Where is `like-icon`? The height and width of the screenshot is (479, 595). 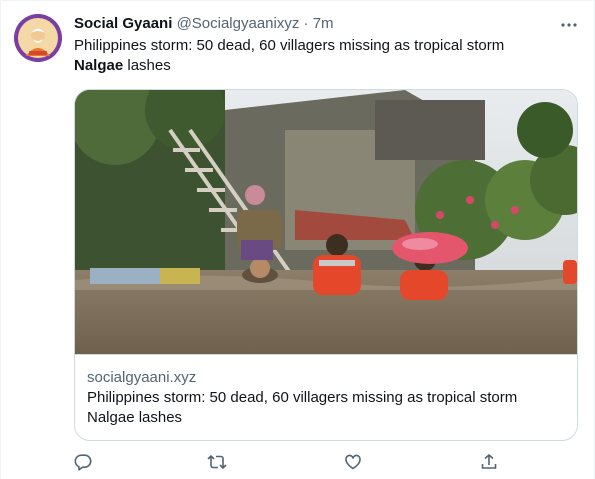
like-icon is located at coordinates (353, 462).